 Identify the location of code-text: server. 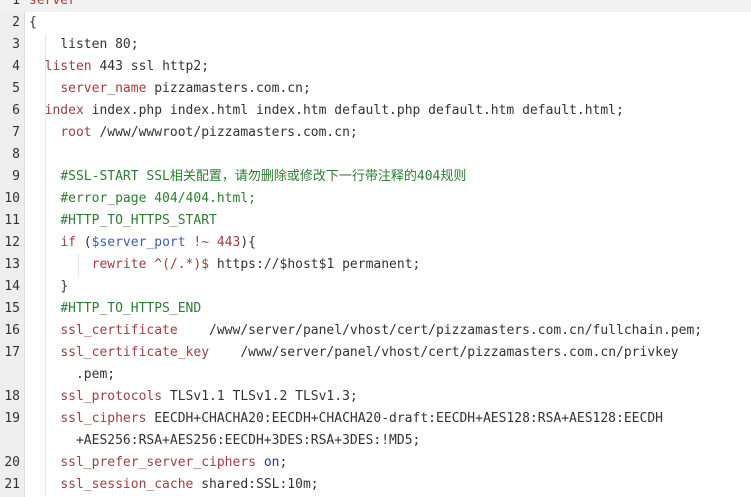
(390, 6).